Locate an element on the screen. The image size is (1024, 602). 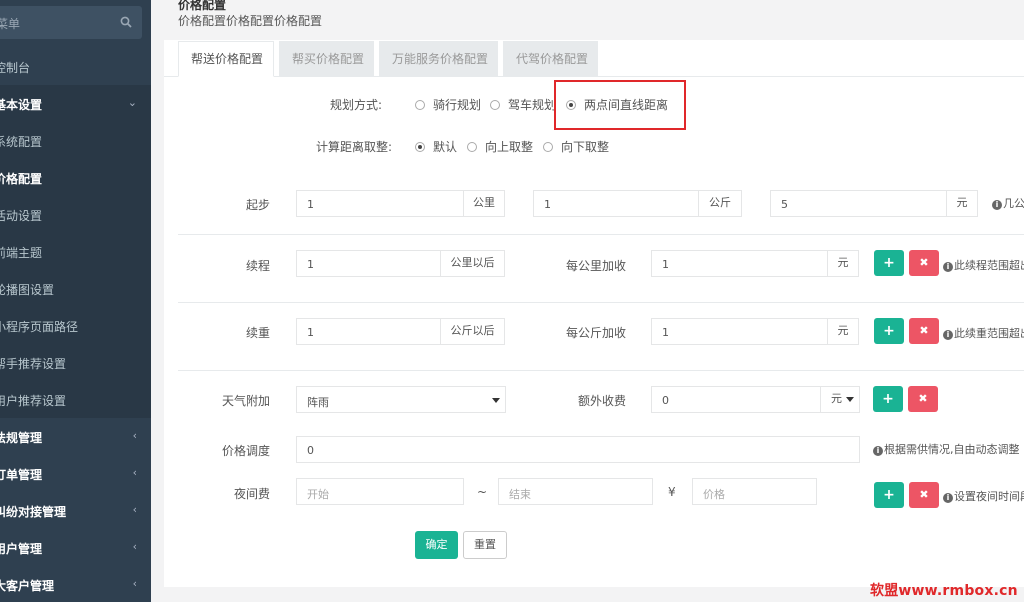
sidebar-item-label: 大客户管理 is located at coordinates (27, 586).